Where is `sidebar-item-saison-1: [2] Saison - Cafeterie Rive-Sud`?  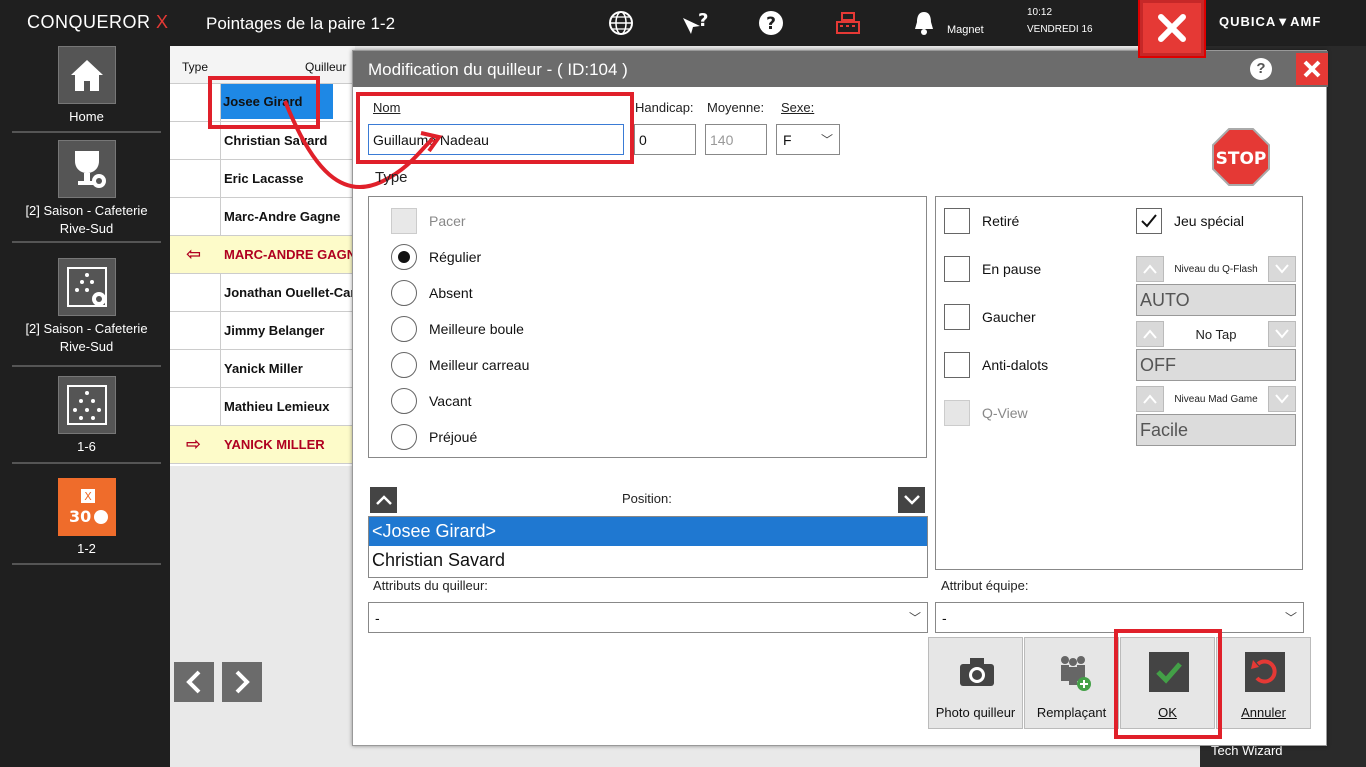 sidebar-item-saison-1: [2] Saison - Cafeterie Rive-Sud is located at coordinates (86, 189).